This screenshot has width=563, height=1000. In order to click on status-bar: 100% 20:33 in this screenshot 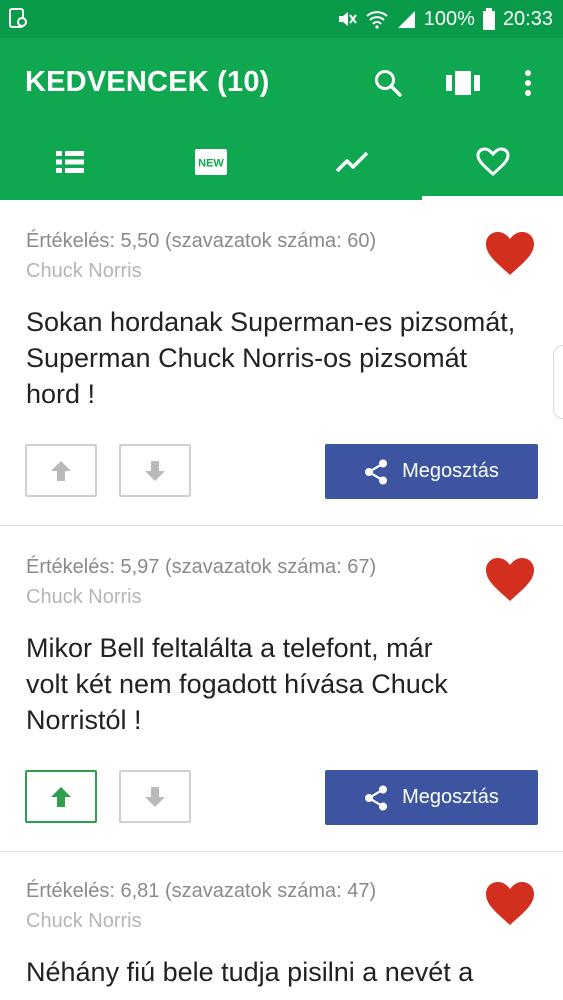, I will do `click(281, 19)`.